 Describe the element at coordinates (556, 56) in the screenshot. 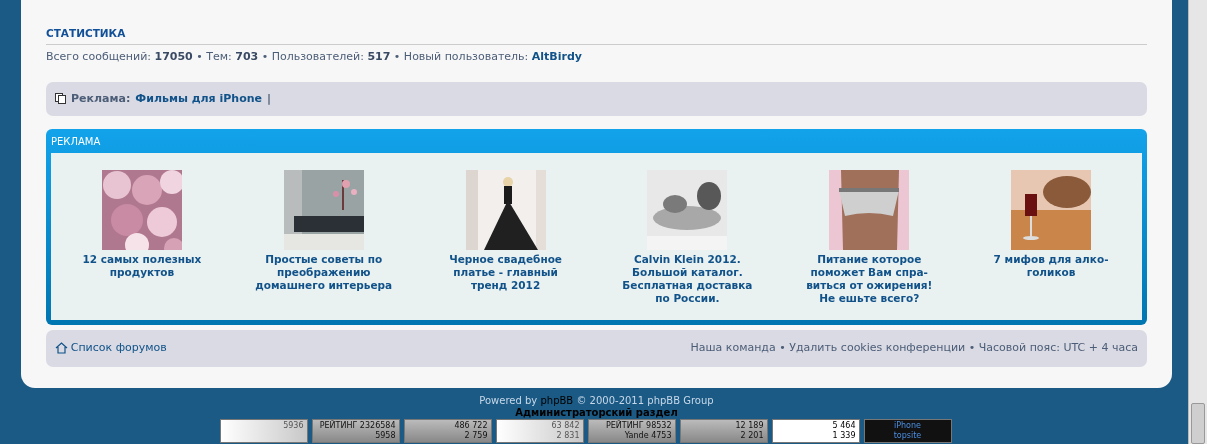

I see `user-link: AltBirdy` at that location.